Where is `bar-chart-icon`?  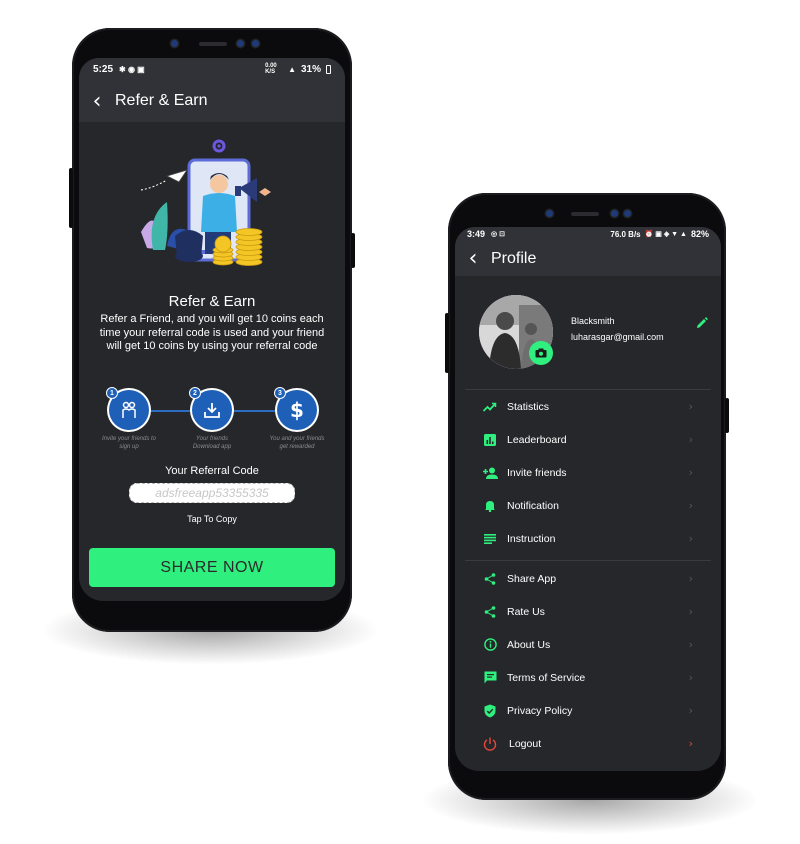
bar-chart-icon is located at coordinates (490, 439).